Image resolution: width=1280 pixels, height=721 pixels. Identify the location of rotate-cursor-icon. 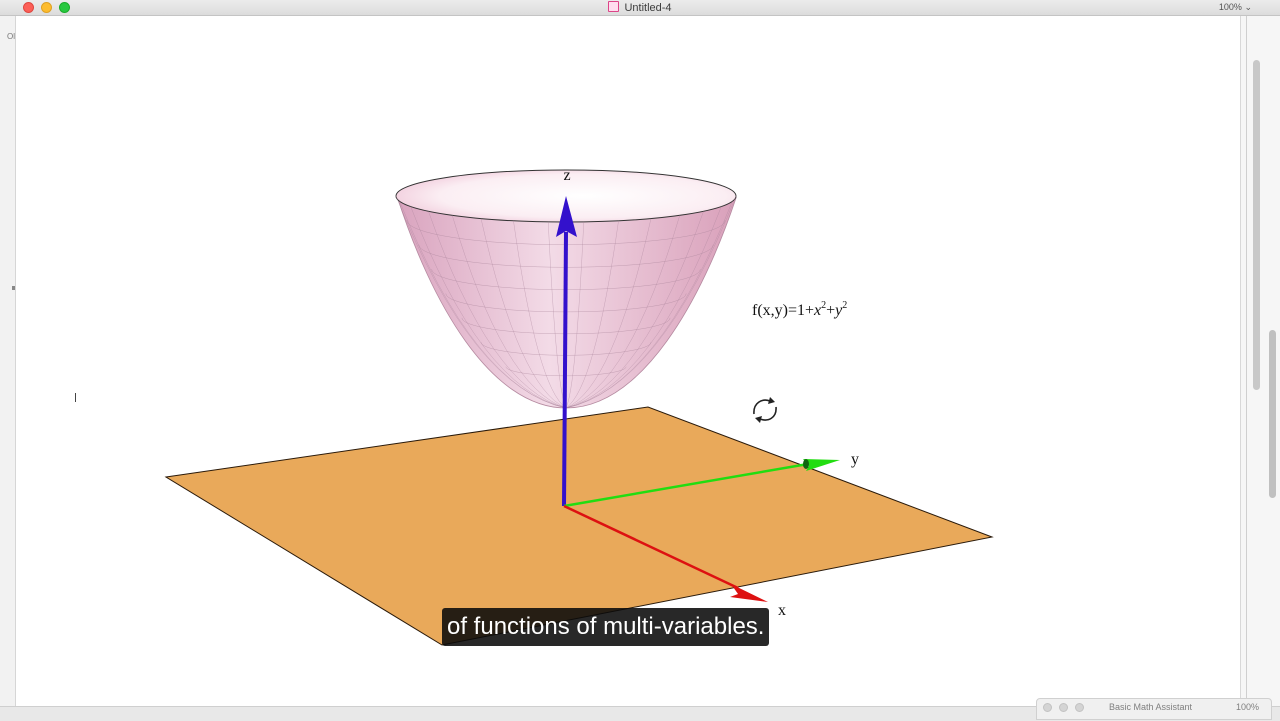
(765, 410).